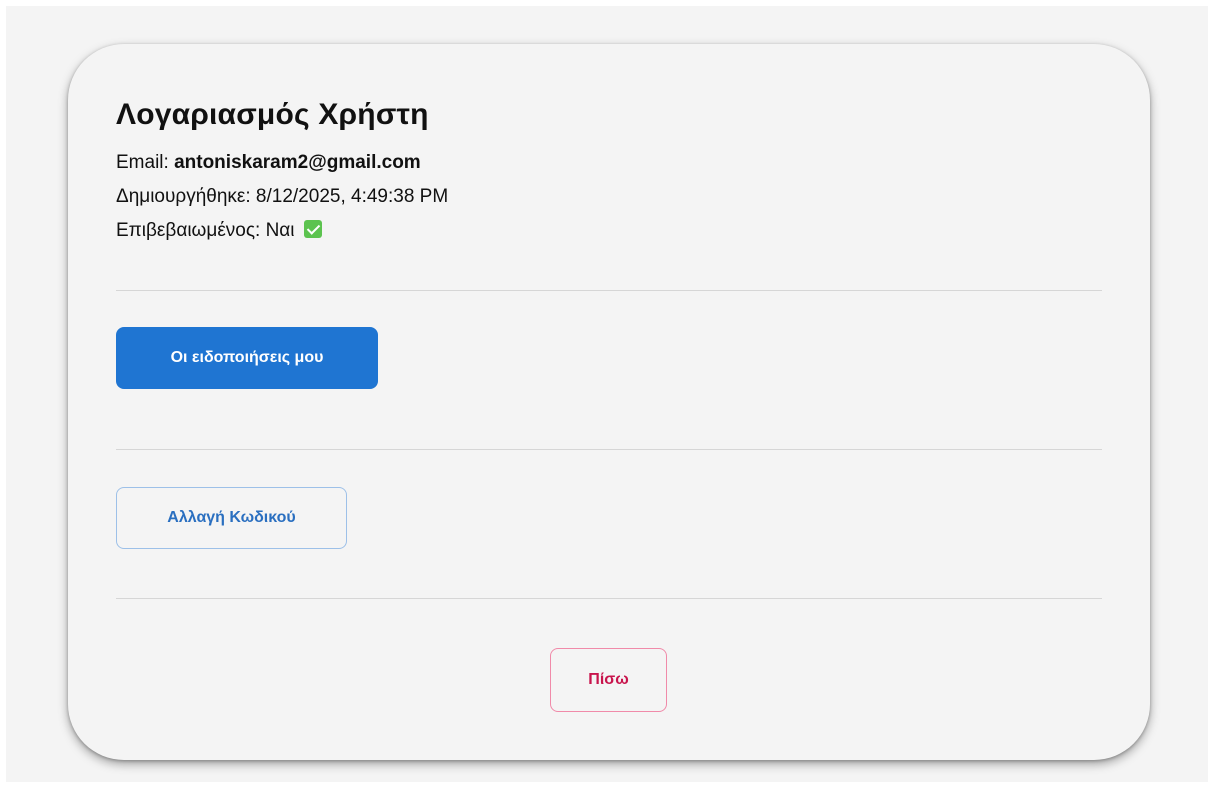 This screenshot has width=1214, height=788. What do you see at coordinates (247, 358) in the screenshot?
I see `my-notifications-button: Οι ειδοποιήσεις μου` at bounding box center [247, 358].